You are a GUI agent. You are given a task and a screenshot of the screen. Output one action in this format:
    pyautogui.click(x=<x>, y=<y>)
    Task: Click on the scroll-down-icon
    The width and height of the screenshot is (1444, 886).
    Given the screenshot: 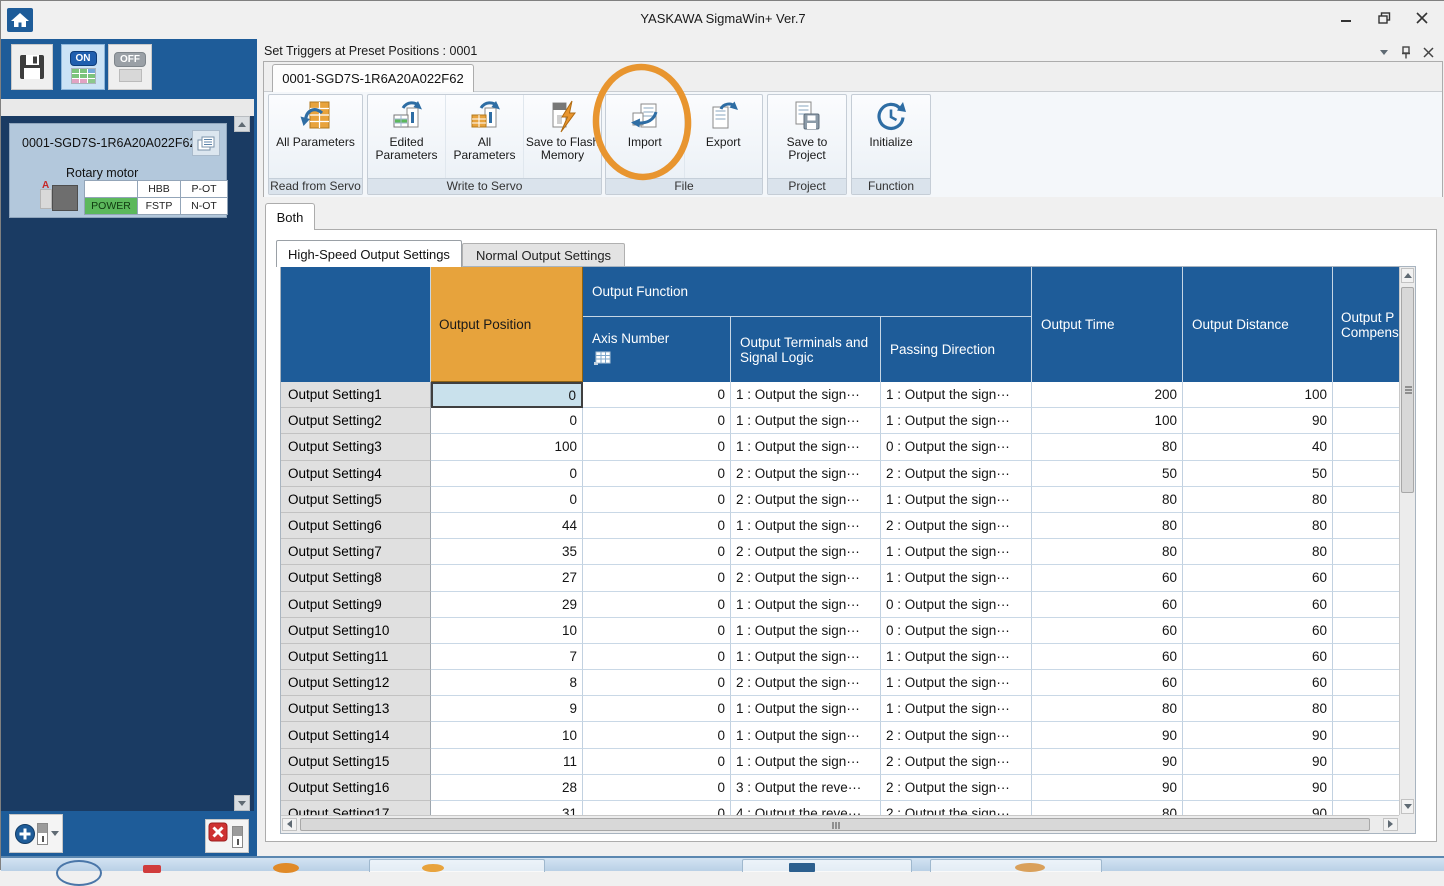 What is the action you would take?
    pyautogui.click(x=1407, y=806)
    